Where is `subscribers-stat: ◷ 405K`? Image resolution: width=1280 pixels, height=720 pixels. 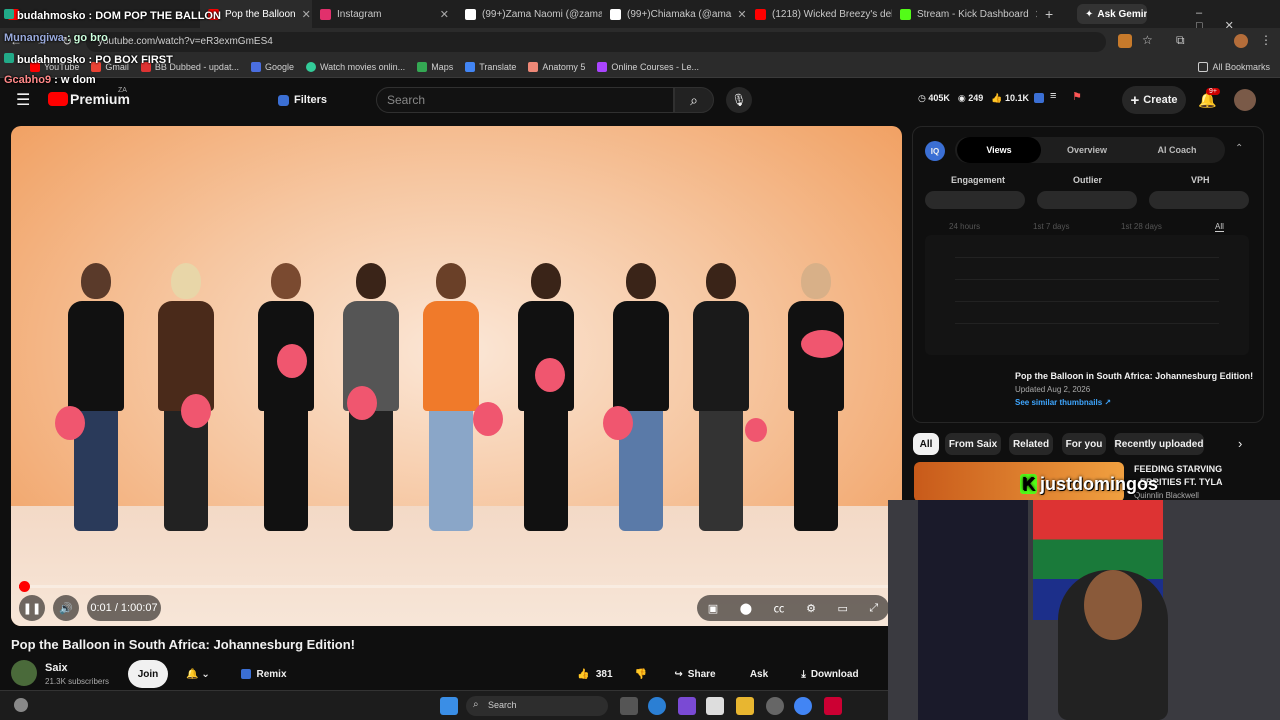
subscribers-stat: ◷ 405K is located at coordinates (934, 98).